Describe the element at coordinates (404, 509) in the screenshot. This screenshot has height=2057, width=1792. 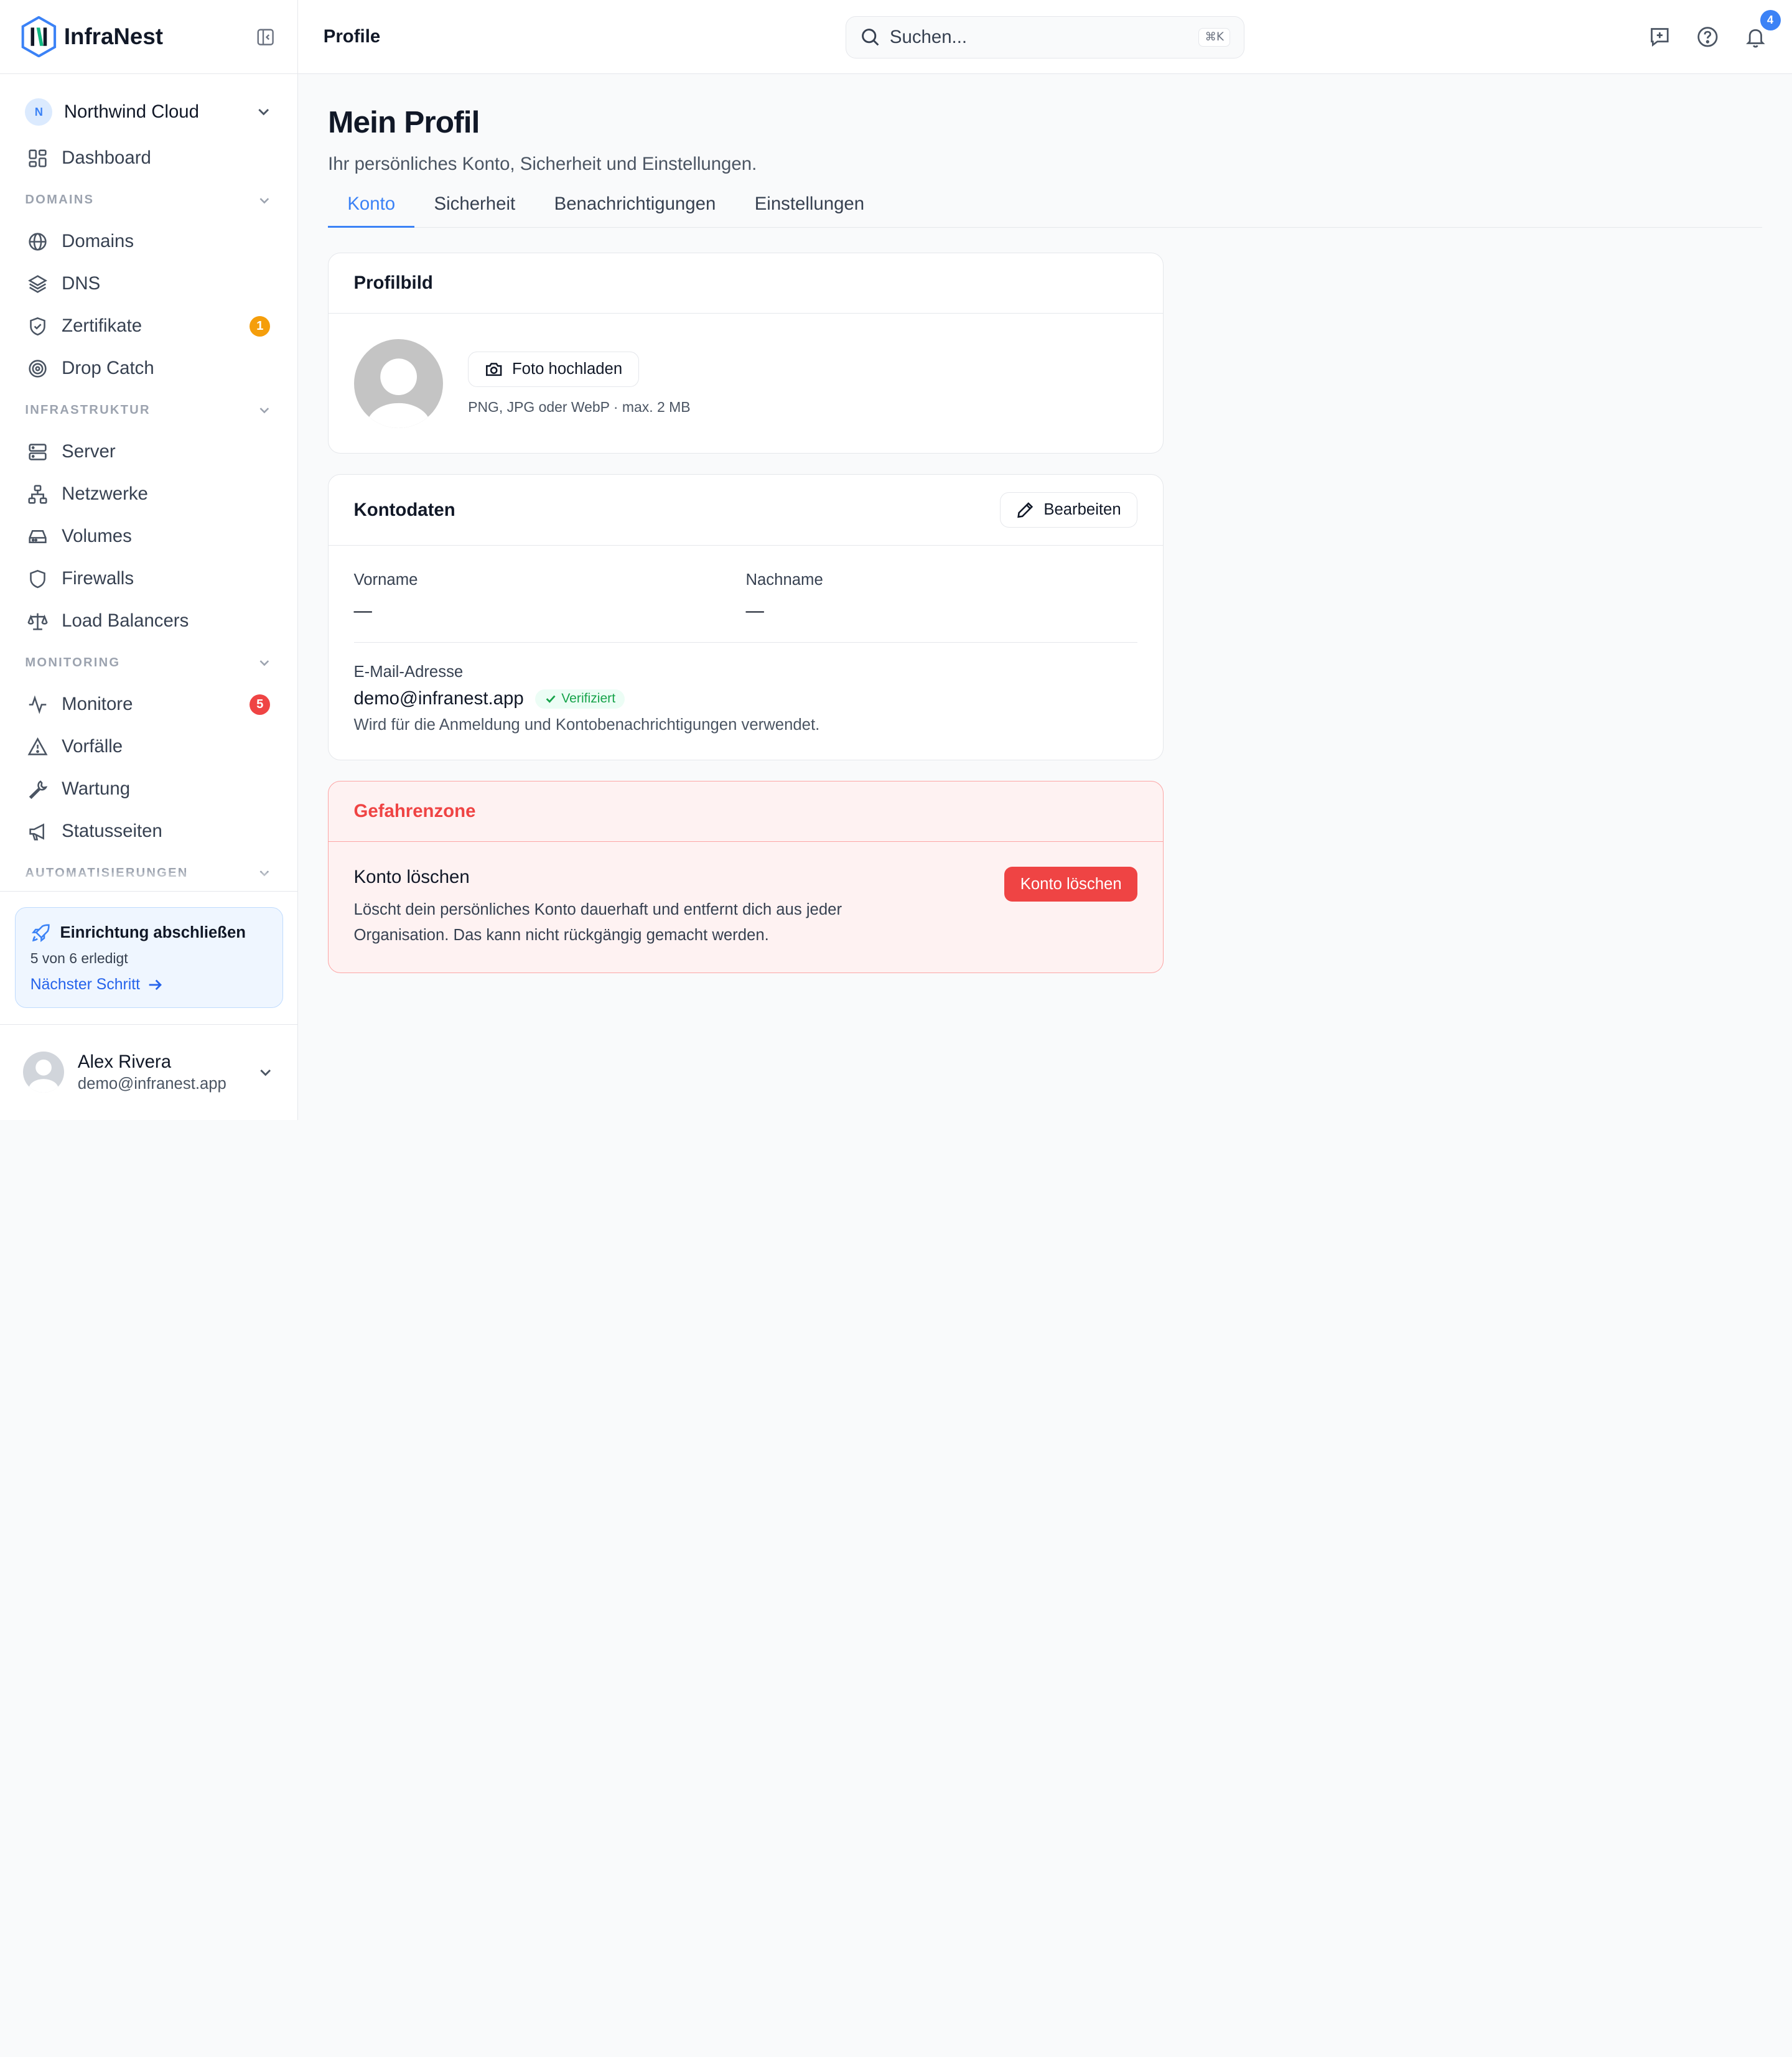
I see `card-title: Kontodaten` at that location.